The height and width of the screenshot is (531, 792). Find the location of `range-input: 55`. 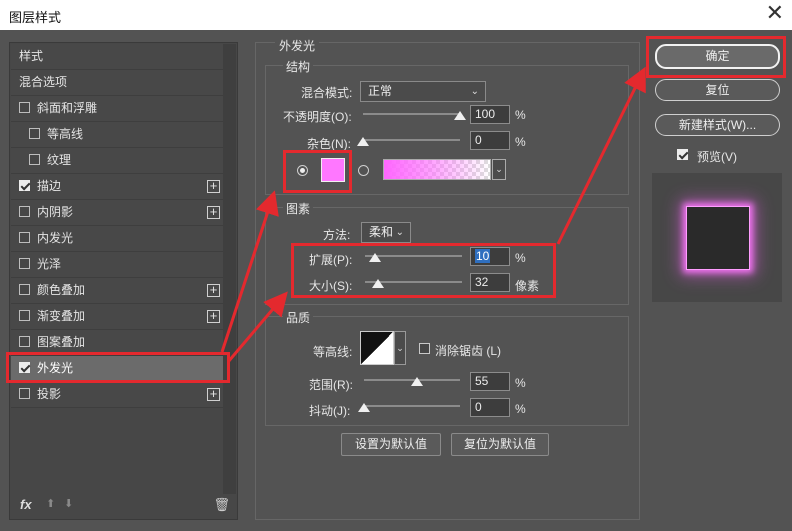

range-input: 55 is located at coordinates (490, 381).